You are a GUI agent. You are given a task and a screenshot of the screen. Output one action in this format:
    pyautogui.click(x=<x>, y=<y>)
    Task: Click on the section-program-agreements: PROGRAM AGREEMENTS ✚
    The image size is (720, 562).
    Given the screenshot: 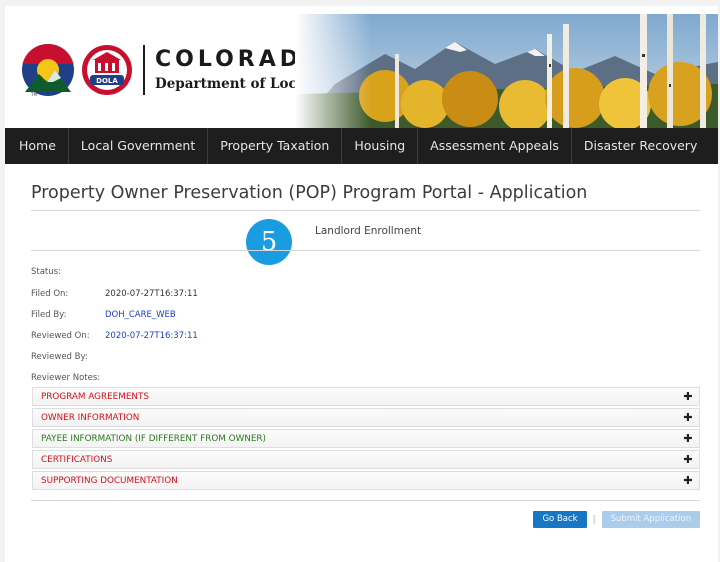 What is the action you would take?
    pyautogui.click(x=366, y=396)
    